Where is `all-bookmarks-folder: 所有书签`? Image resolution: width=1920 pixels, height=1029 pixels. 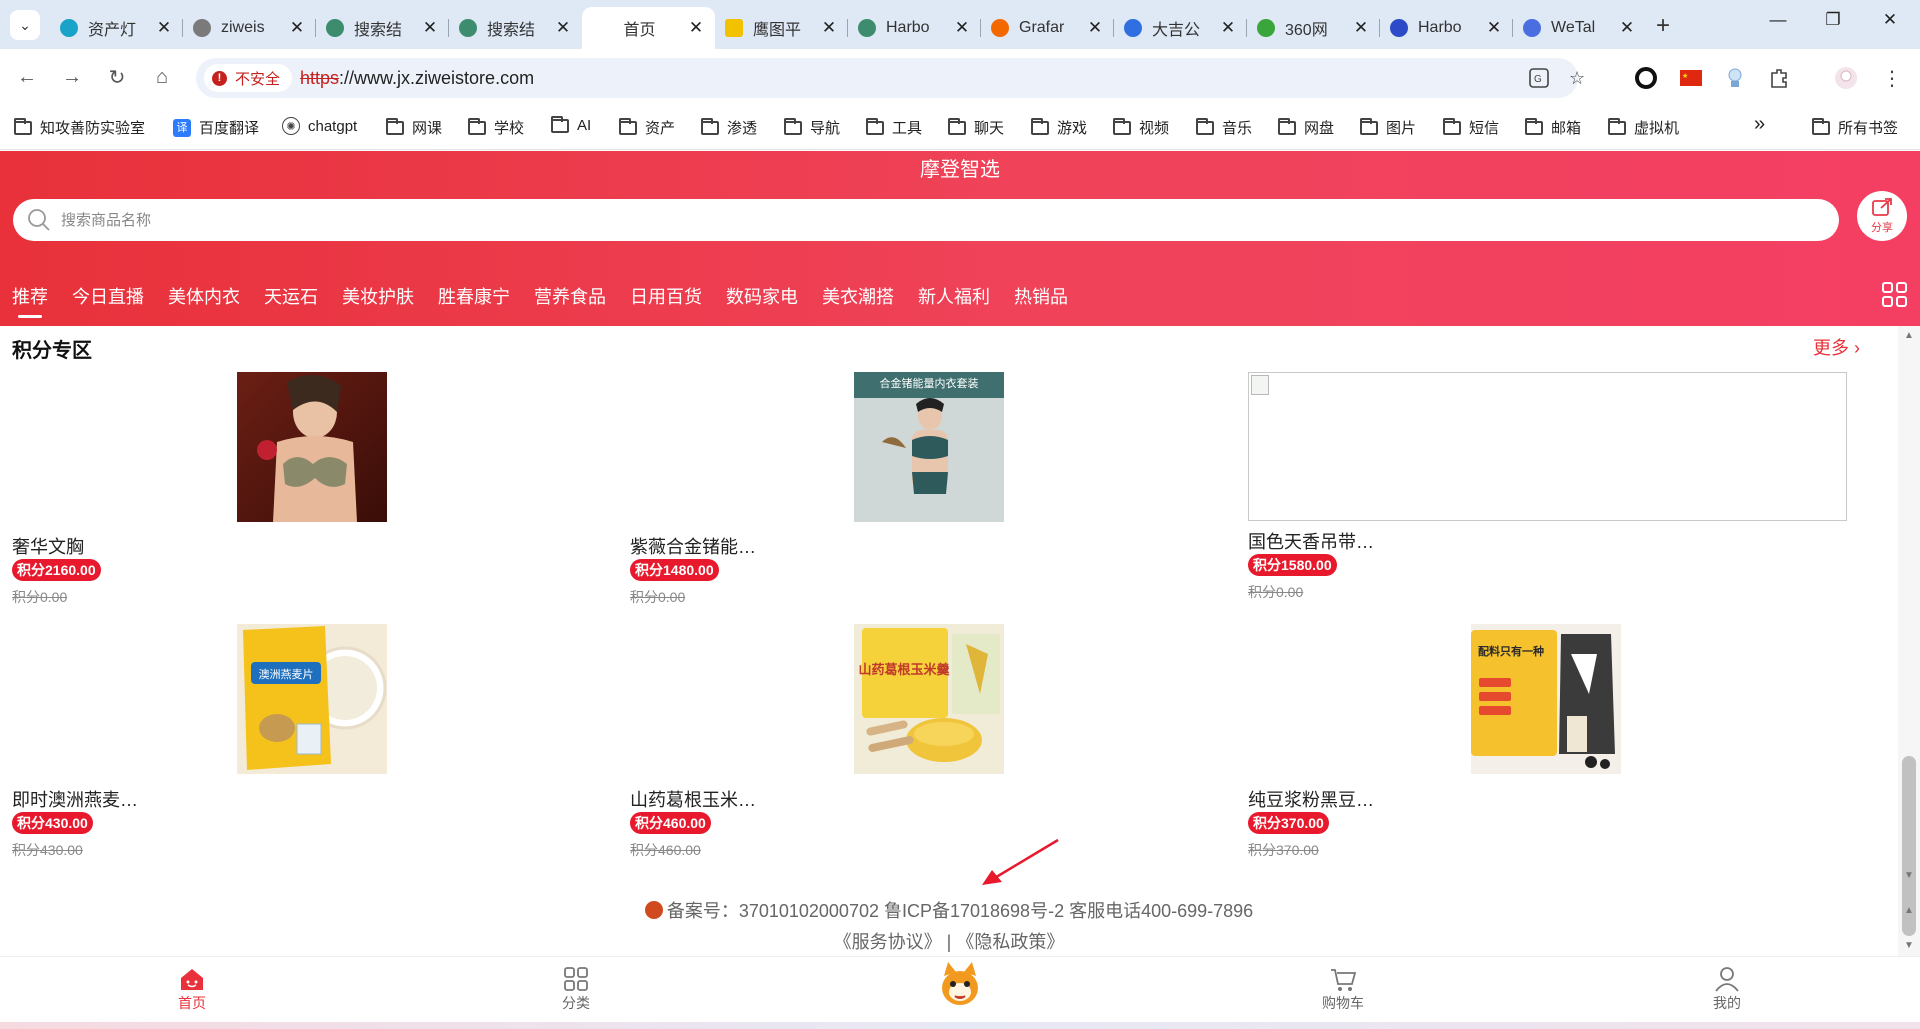
all-bookmarks-folder: 所有书签 is located at coordinates (1855, 127).